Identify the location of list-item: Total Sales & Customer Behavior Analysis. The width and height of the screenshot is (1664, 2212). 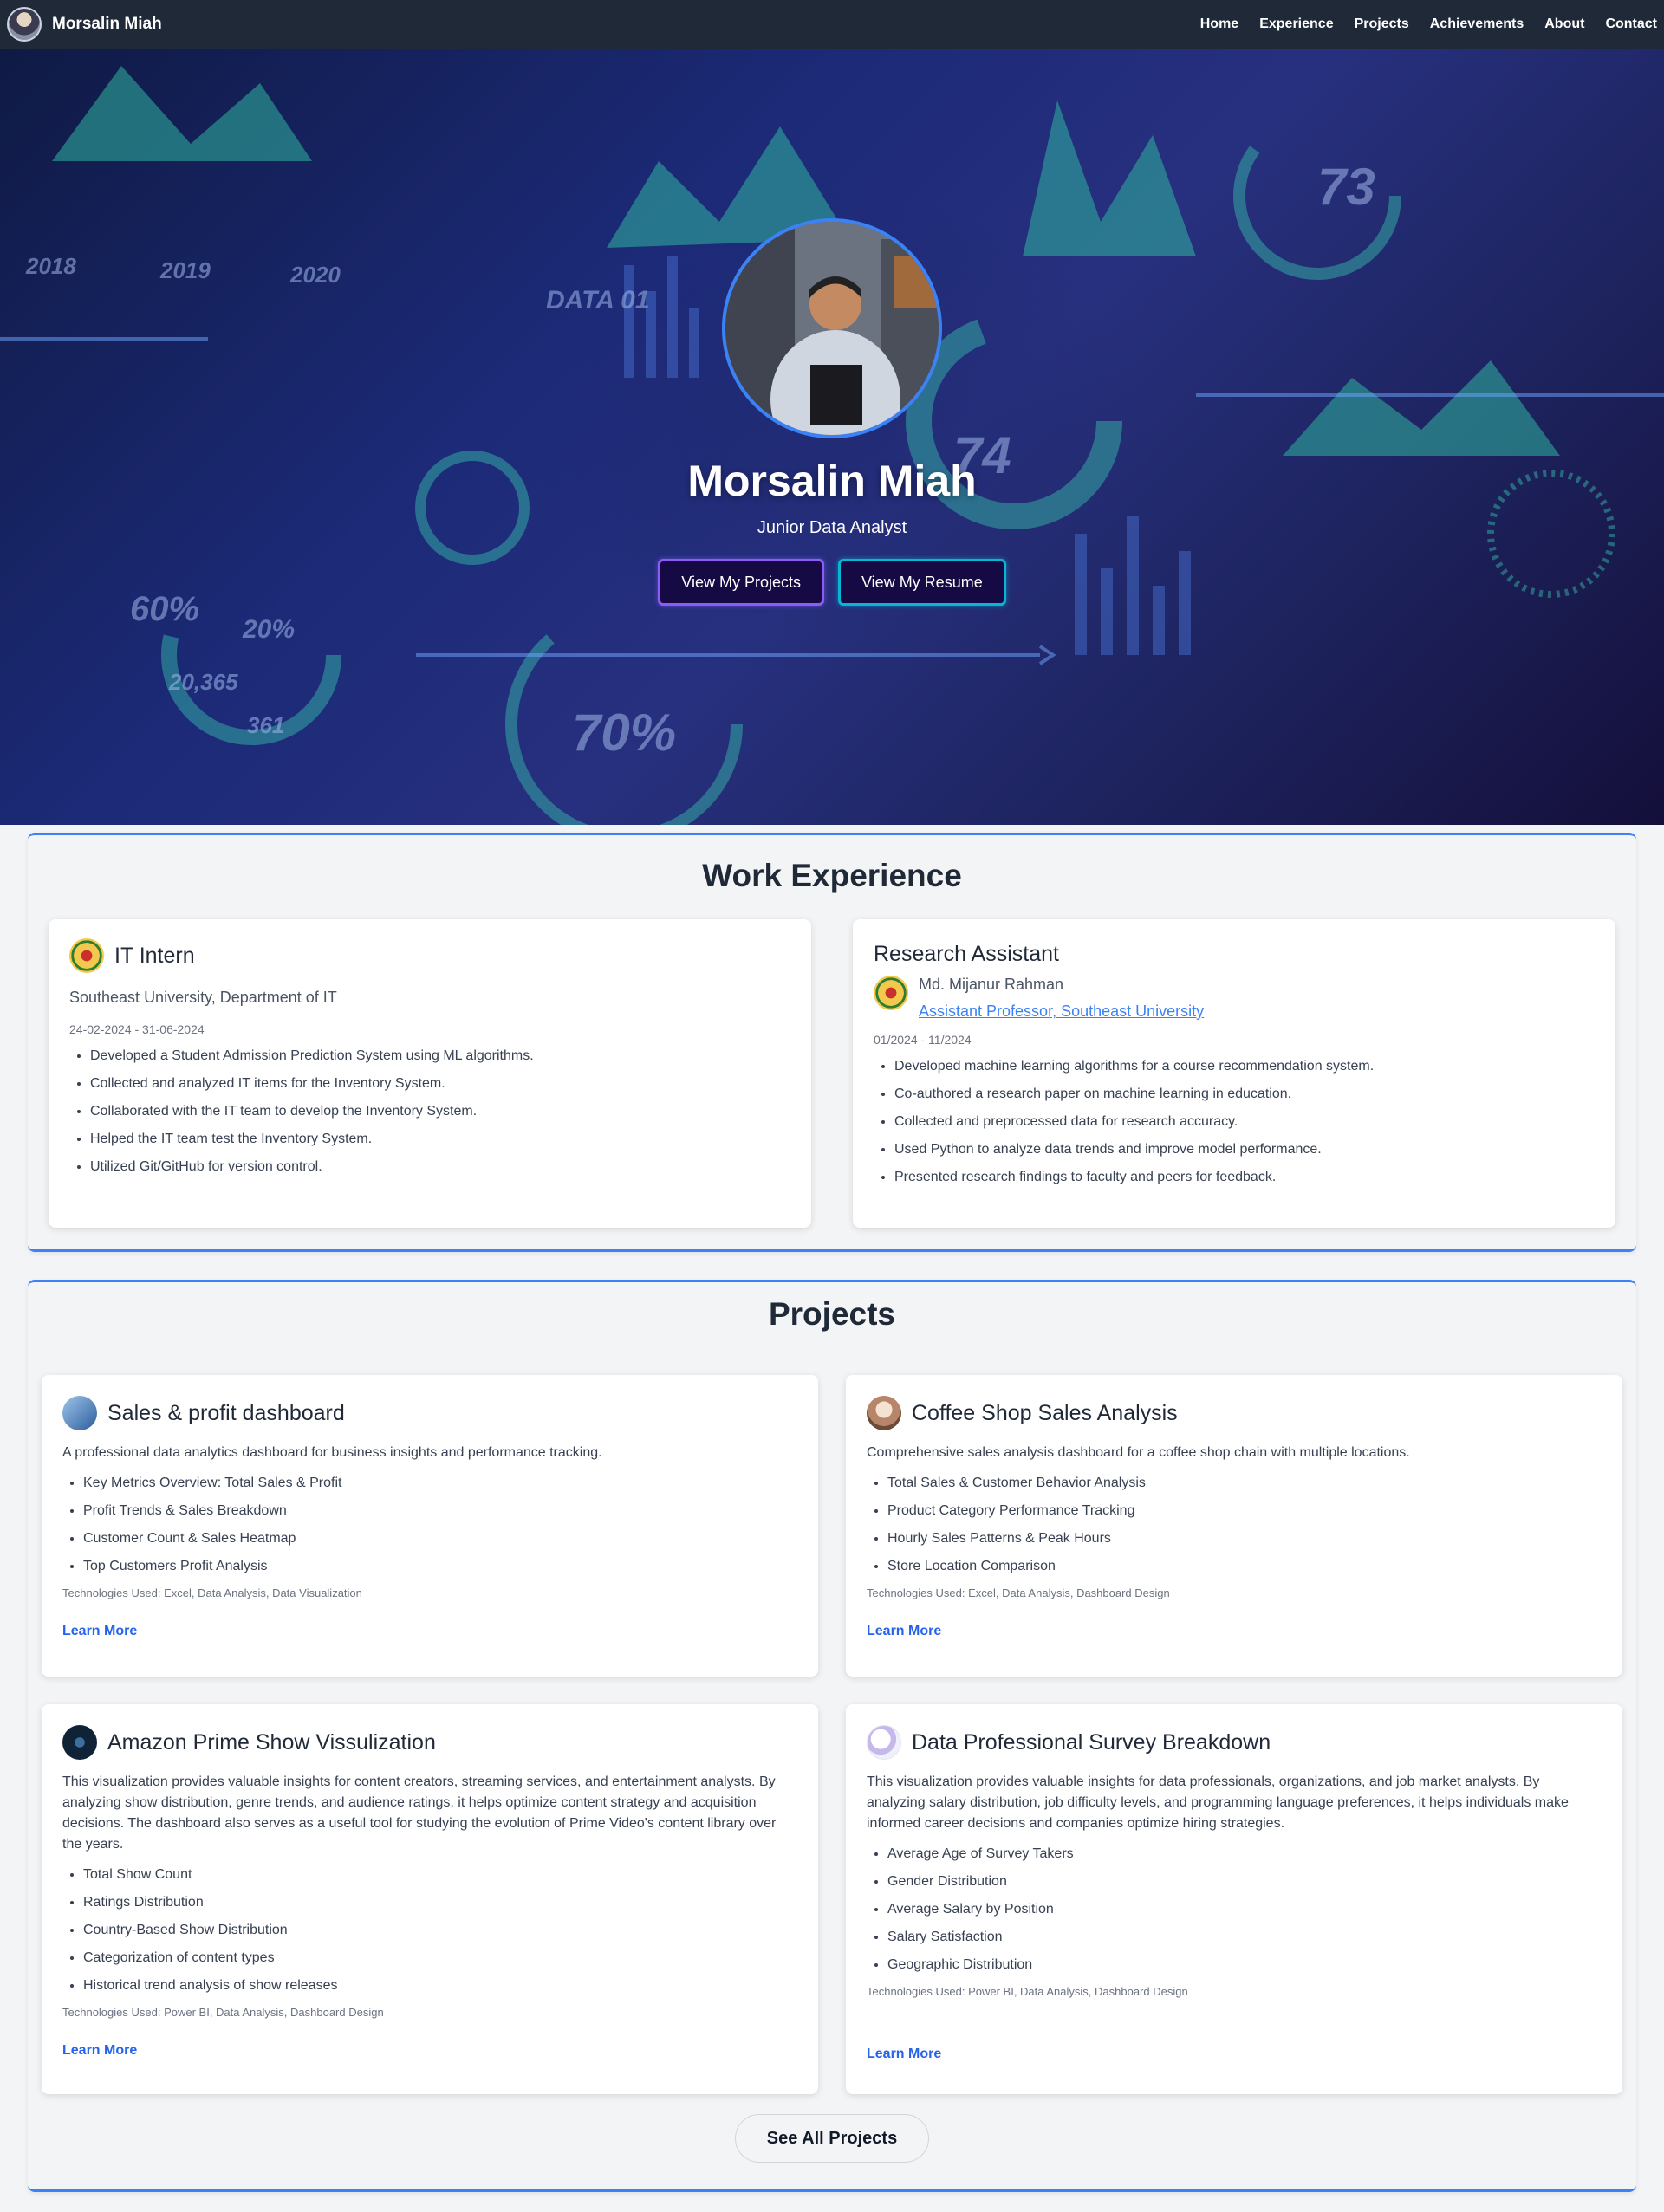
(1244, 1483).